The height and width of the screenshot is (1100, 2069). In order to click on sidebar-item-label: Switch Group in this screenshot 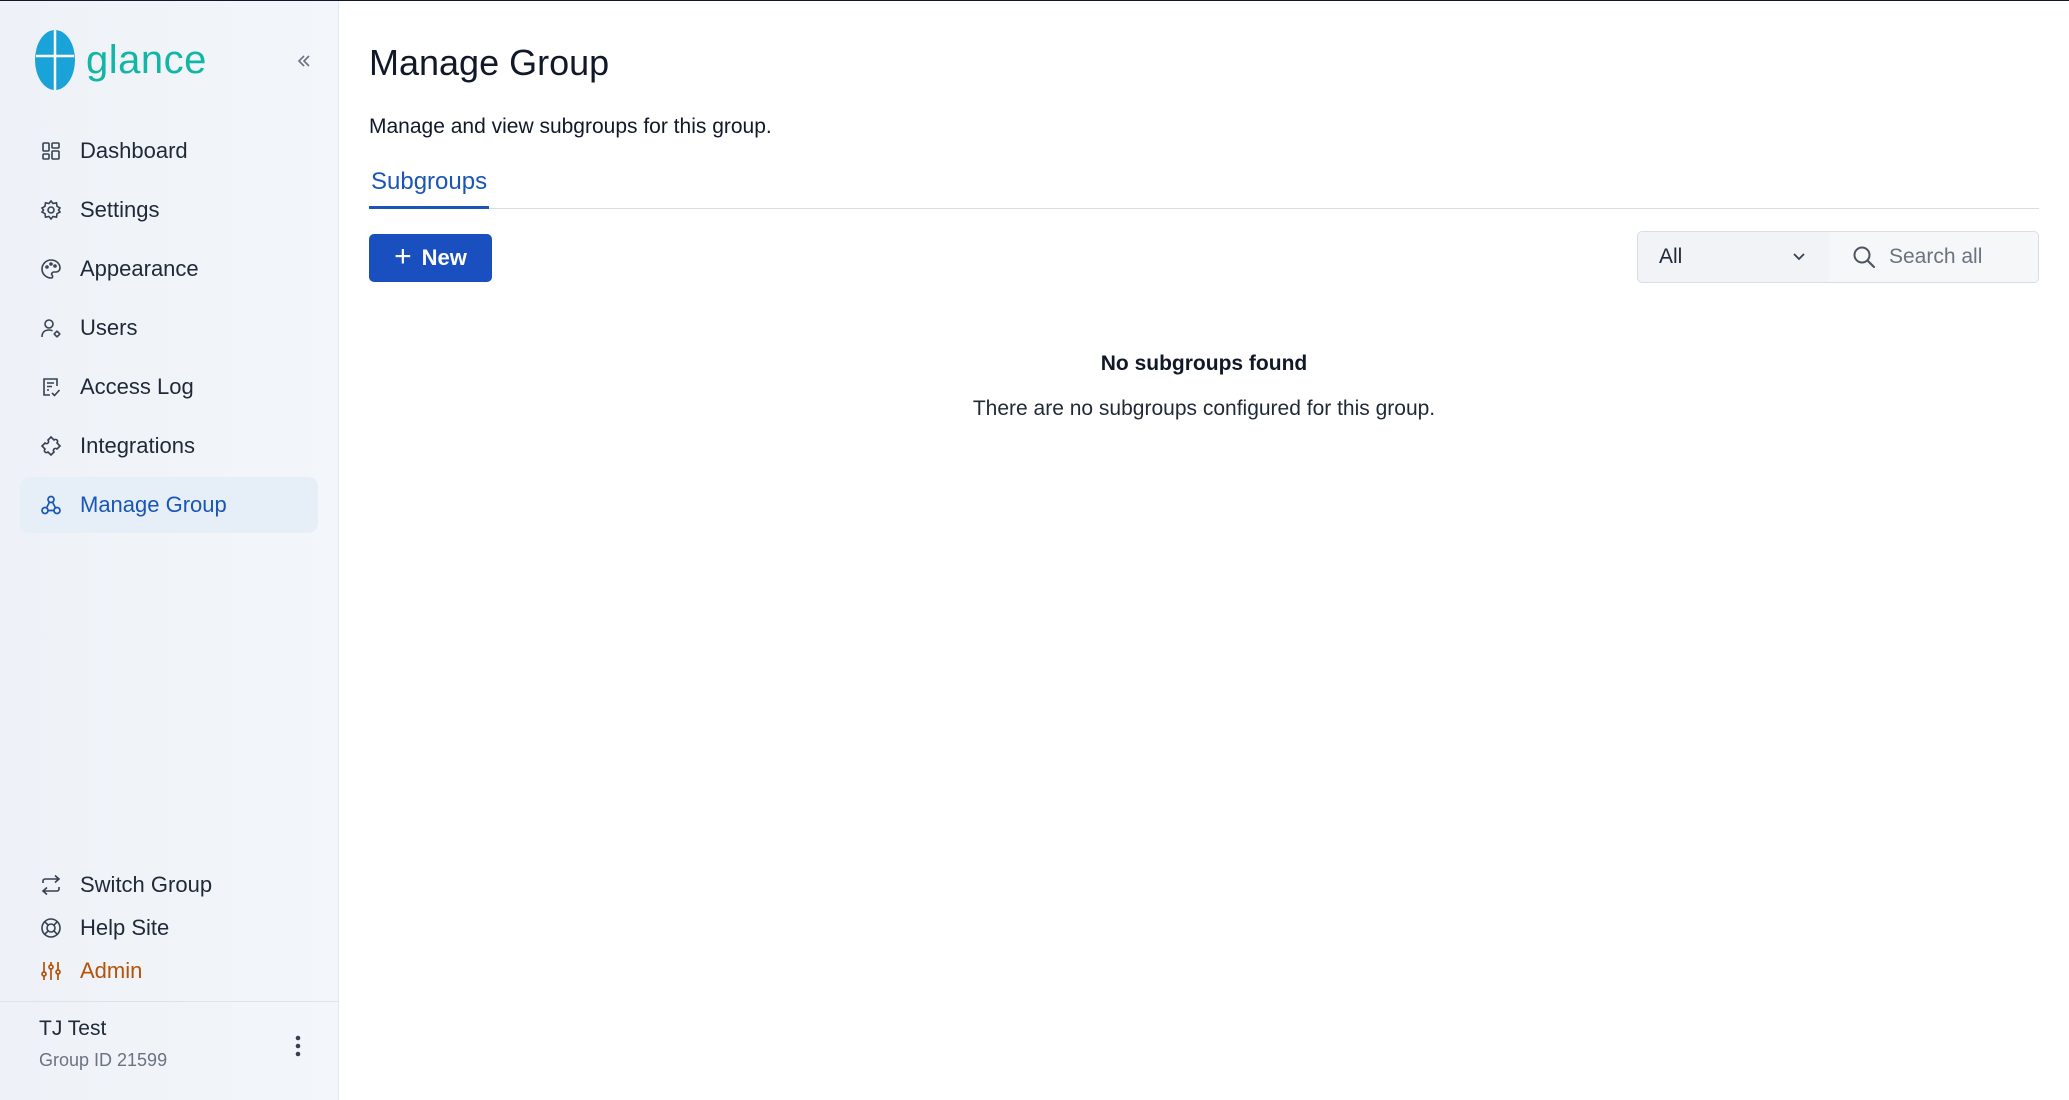, I will do `click(146, 884)`.